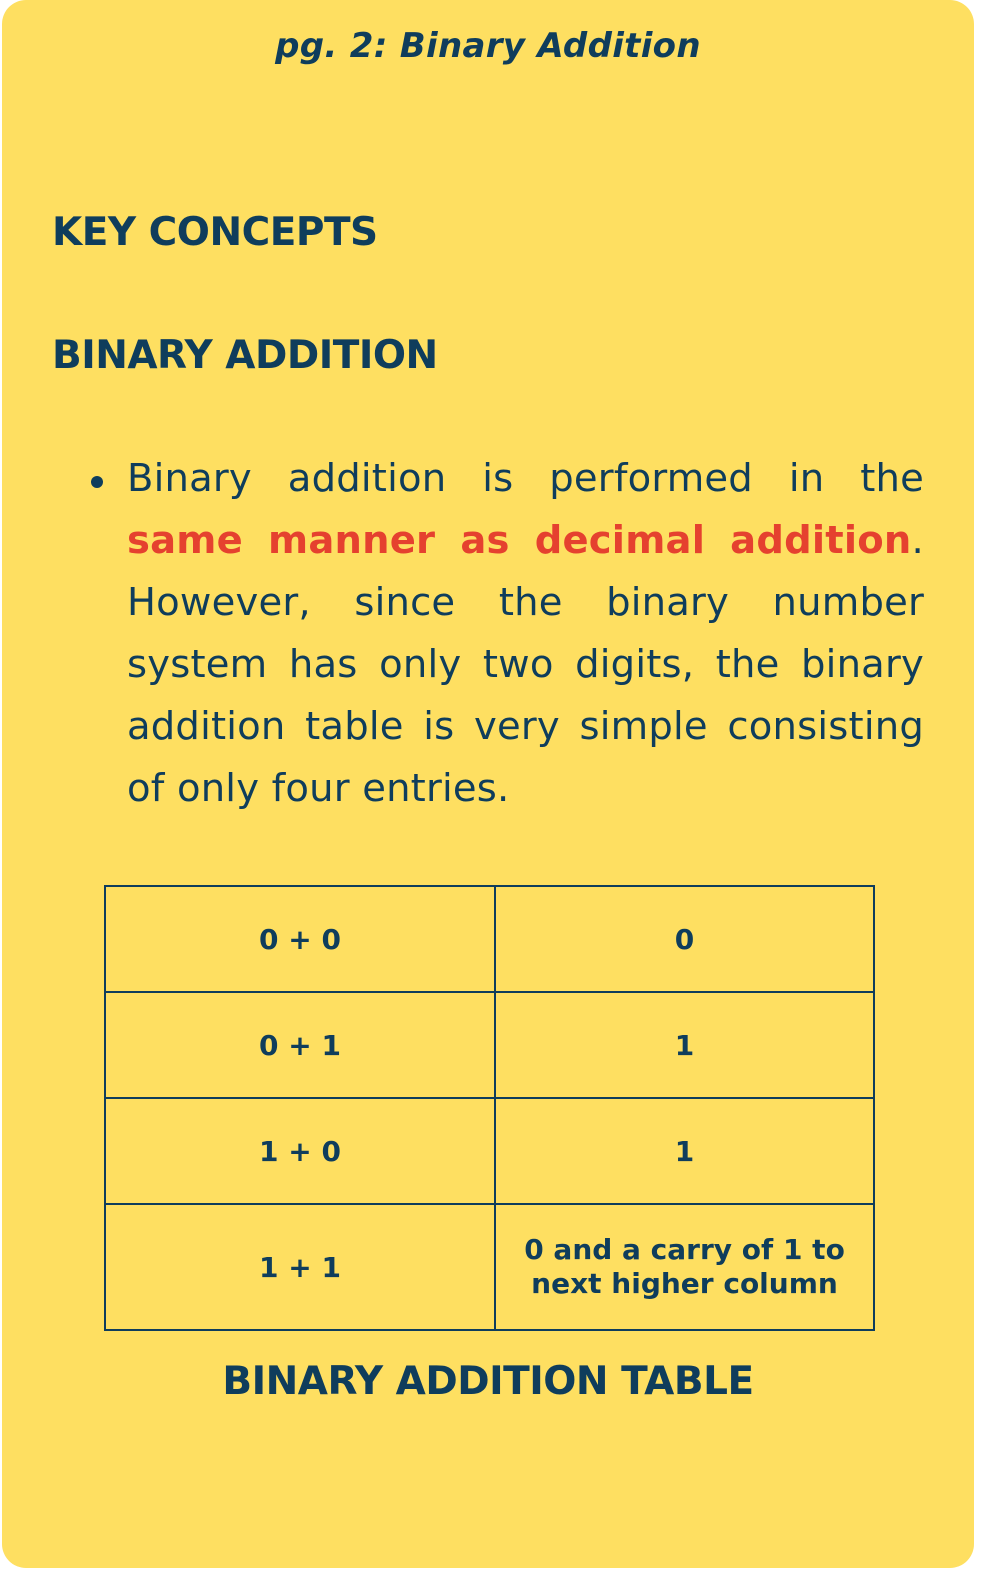 This screenshot has width=991, height=1592. I want to click on table-cell-expression: 1 + 1, so click(300, 1267).